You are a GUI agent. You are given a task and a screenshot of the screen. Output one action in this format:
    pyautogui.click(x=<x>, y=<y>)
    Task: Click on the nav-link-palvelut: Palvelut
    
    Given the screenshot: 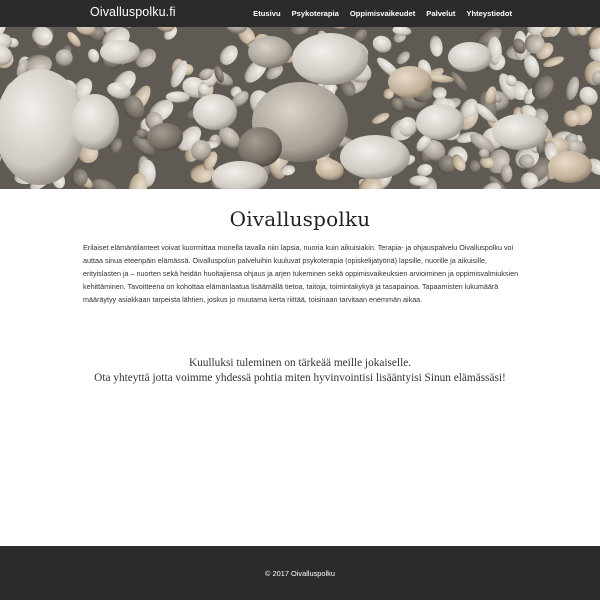 What is the action you would take?
    pyautogui.click(x=440, y=13)
    